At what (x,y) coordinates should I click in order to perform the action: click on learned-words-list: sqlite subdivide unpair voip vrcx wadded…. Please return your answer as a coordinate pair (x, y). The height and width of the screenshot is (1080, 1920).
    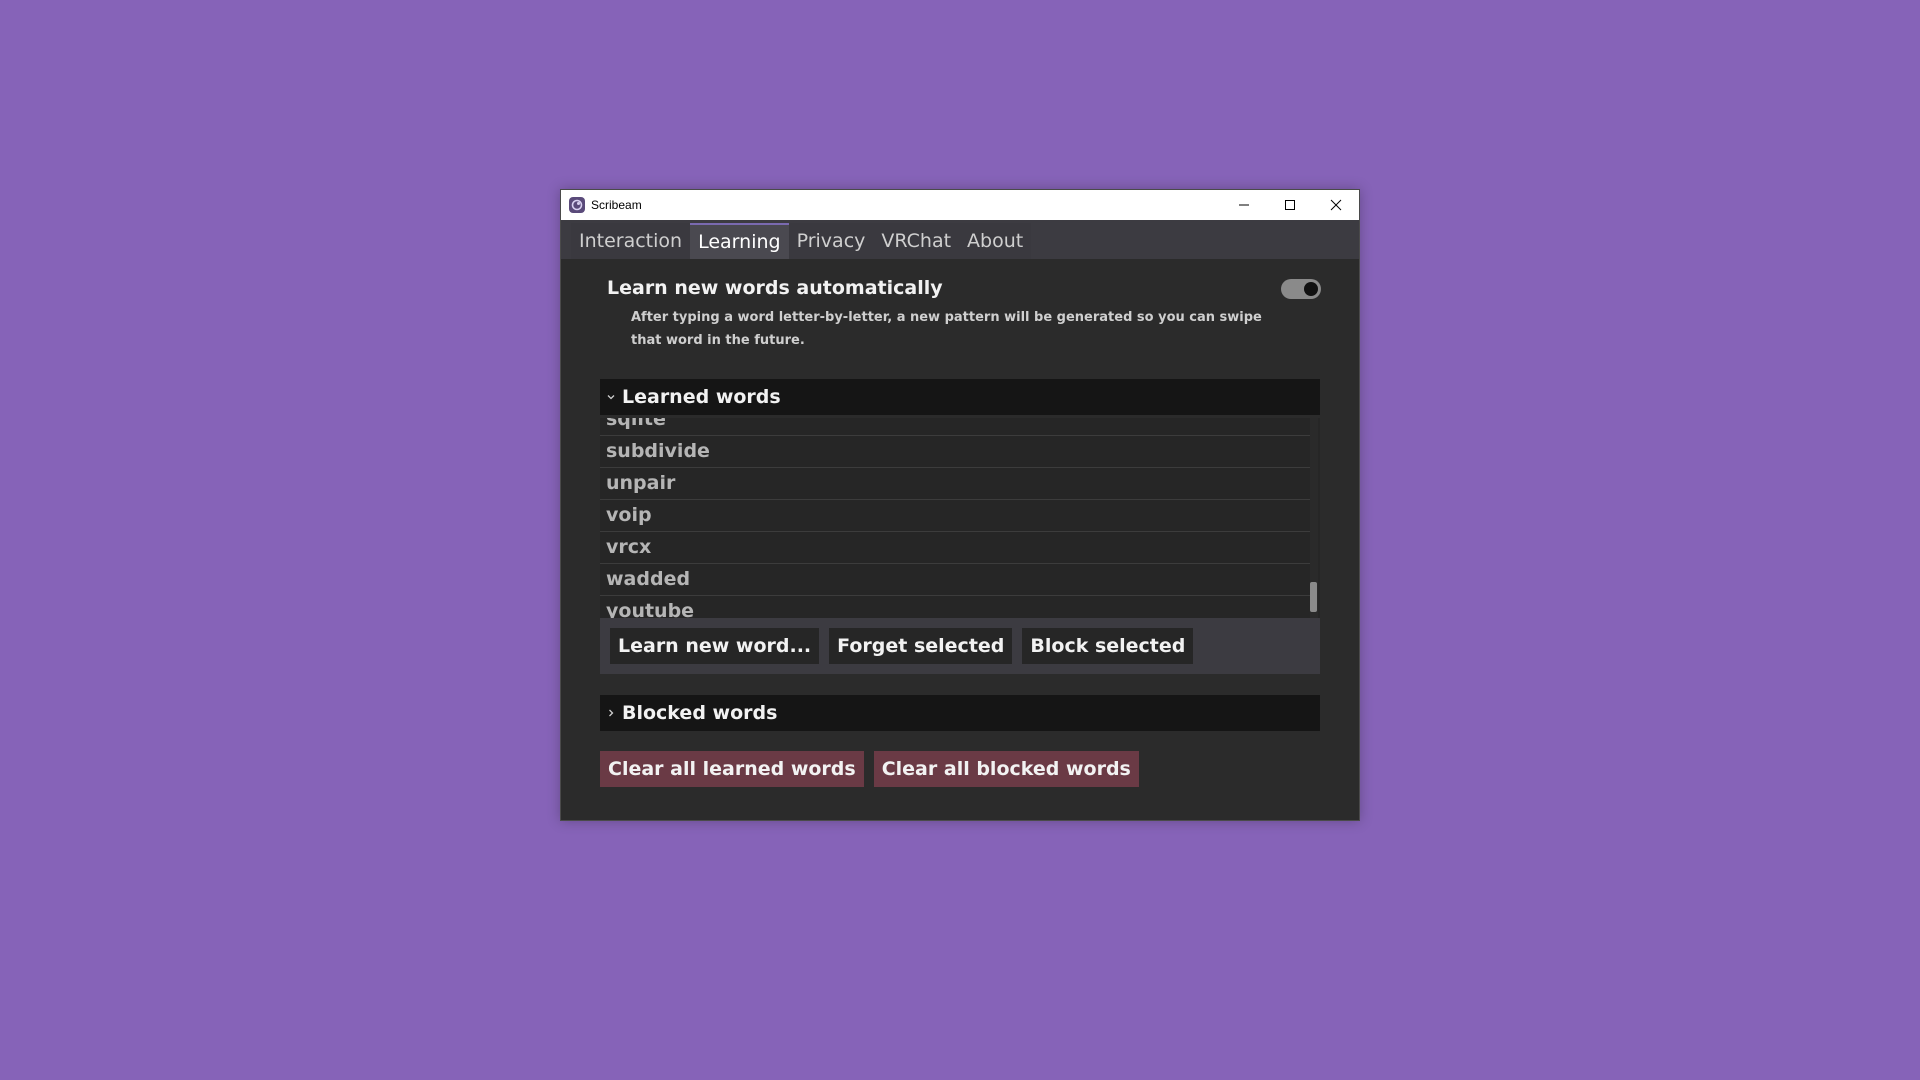
    Looking at the image, I should click on (960, 518).